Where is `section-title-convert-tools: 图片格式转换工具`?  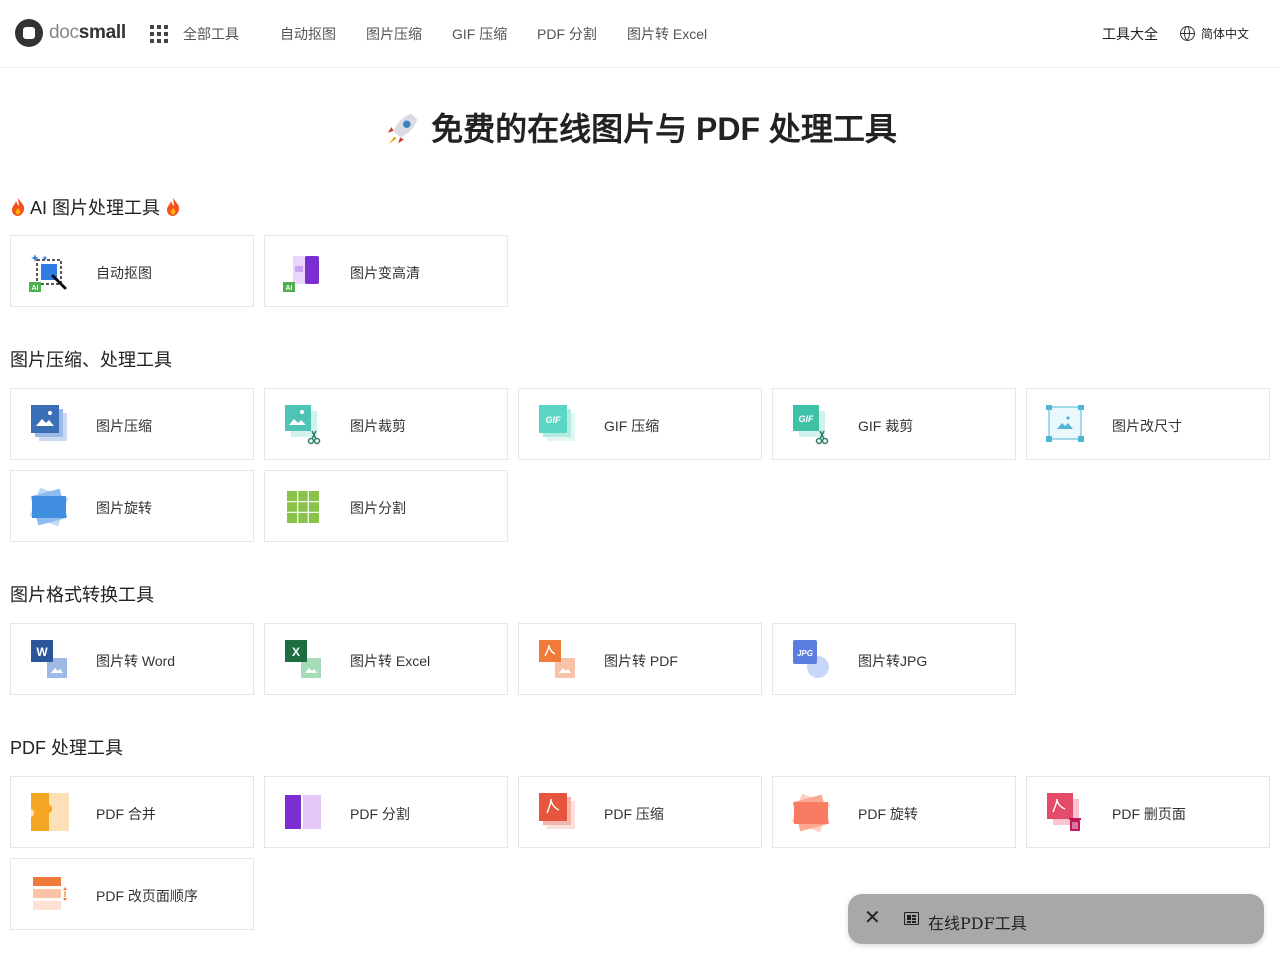 section-title-convert-tools: 图片格式转换工具 is located at coordinates (82, 595).